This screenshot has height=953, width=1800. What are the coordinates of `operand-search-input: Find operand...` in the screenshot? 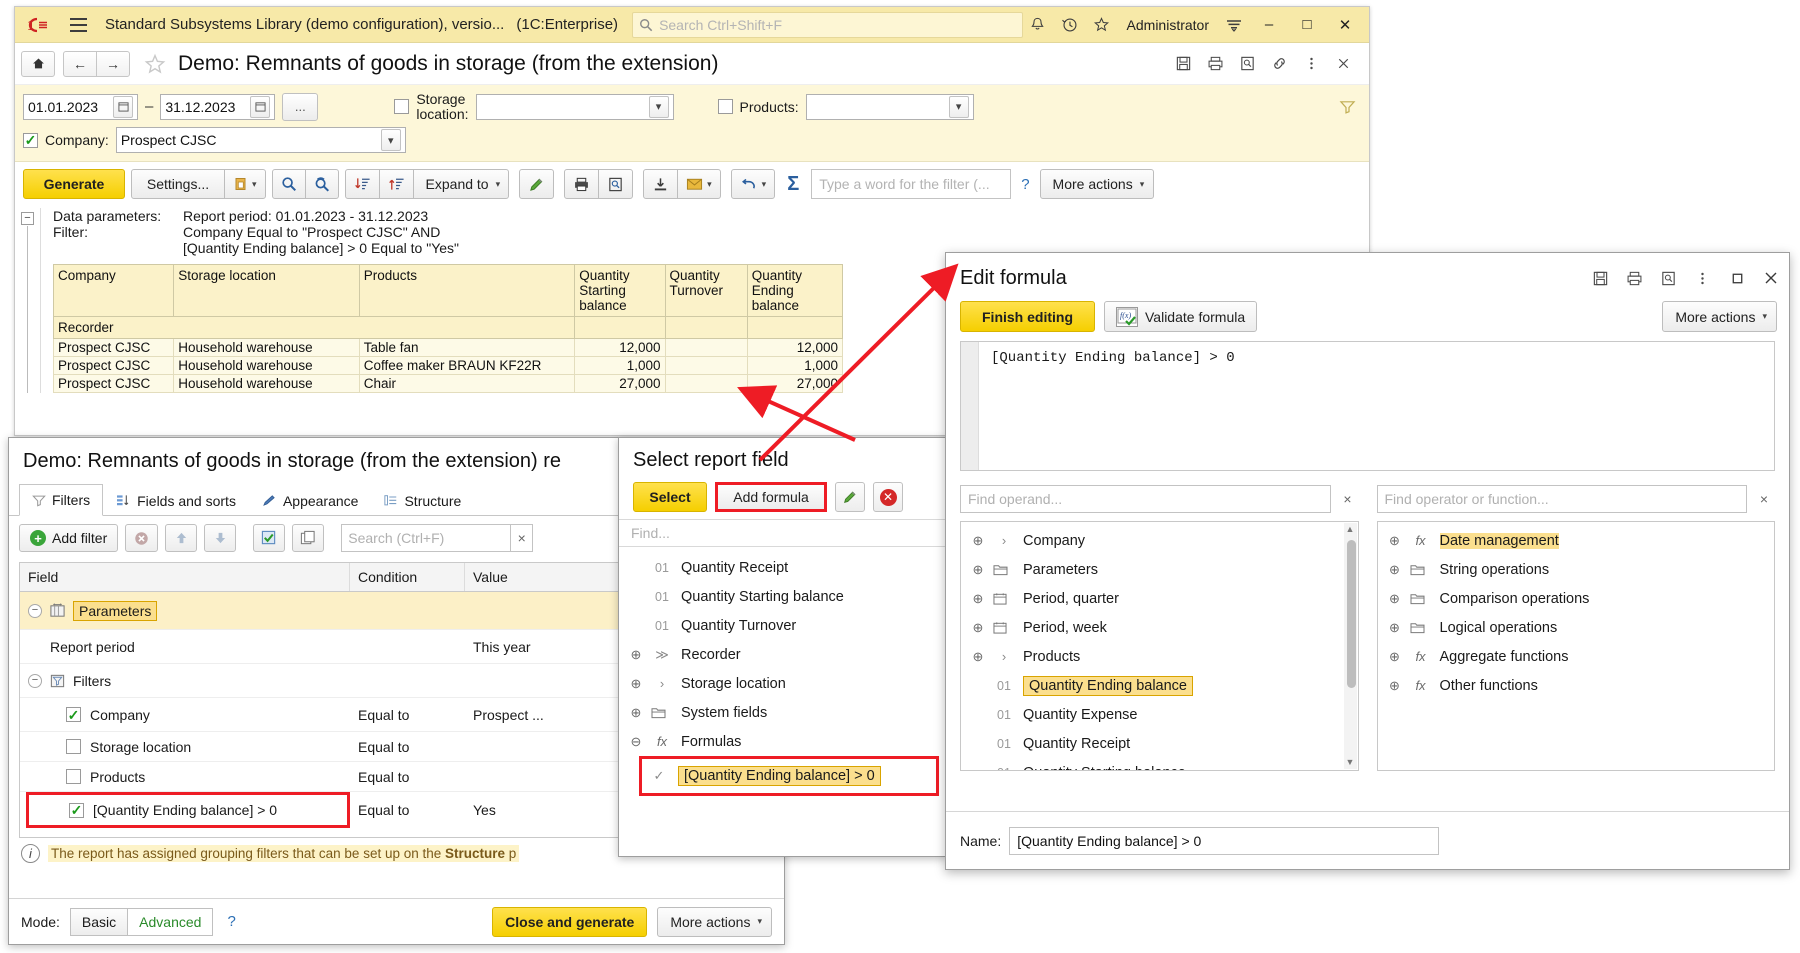 It's located at (1145, 499).